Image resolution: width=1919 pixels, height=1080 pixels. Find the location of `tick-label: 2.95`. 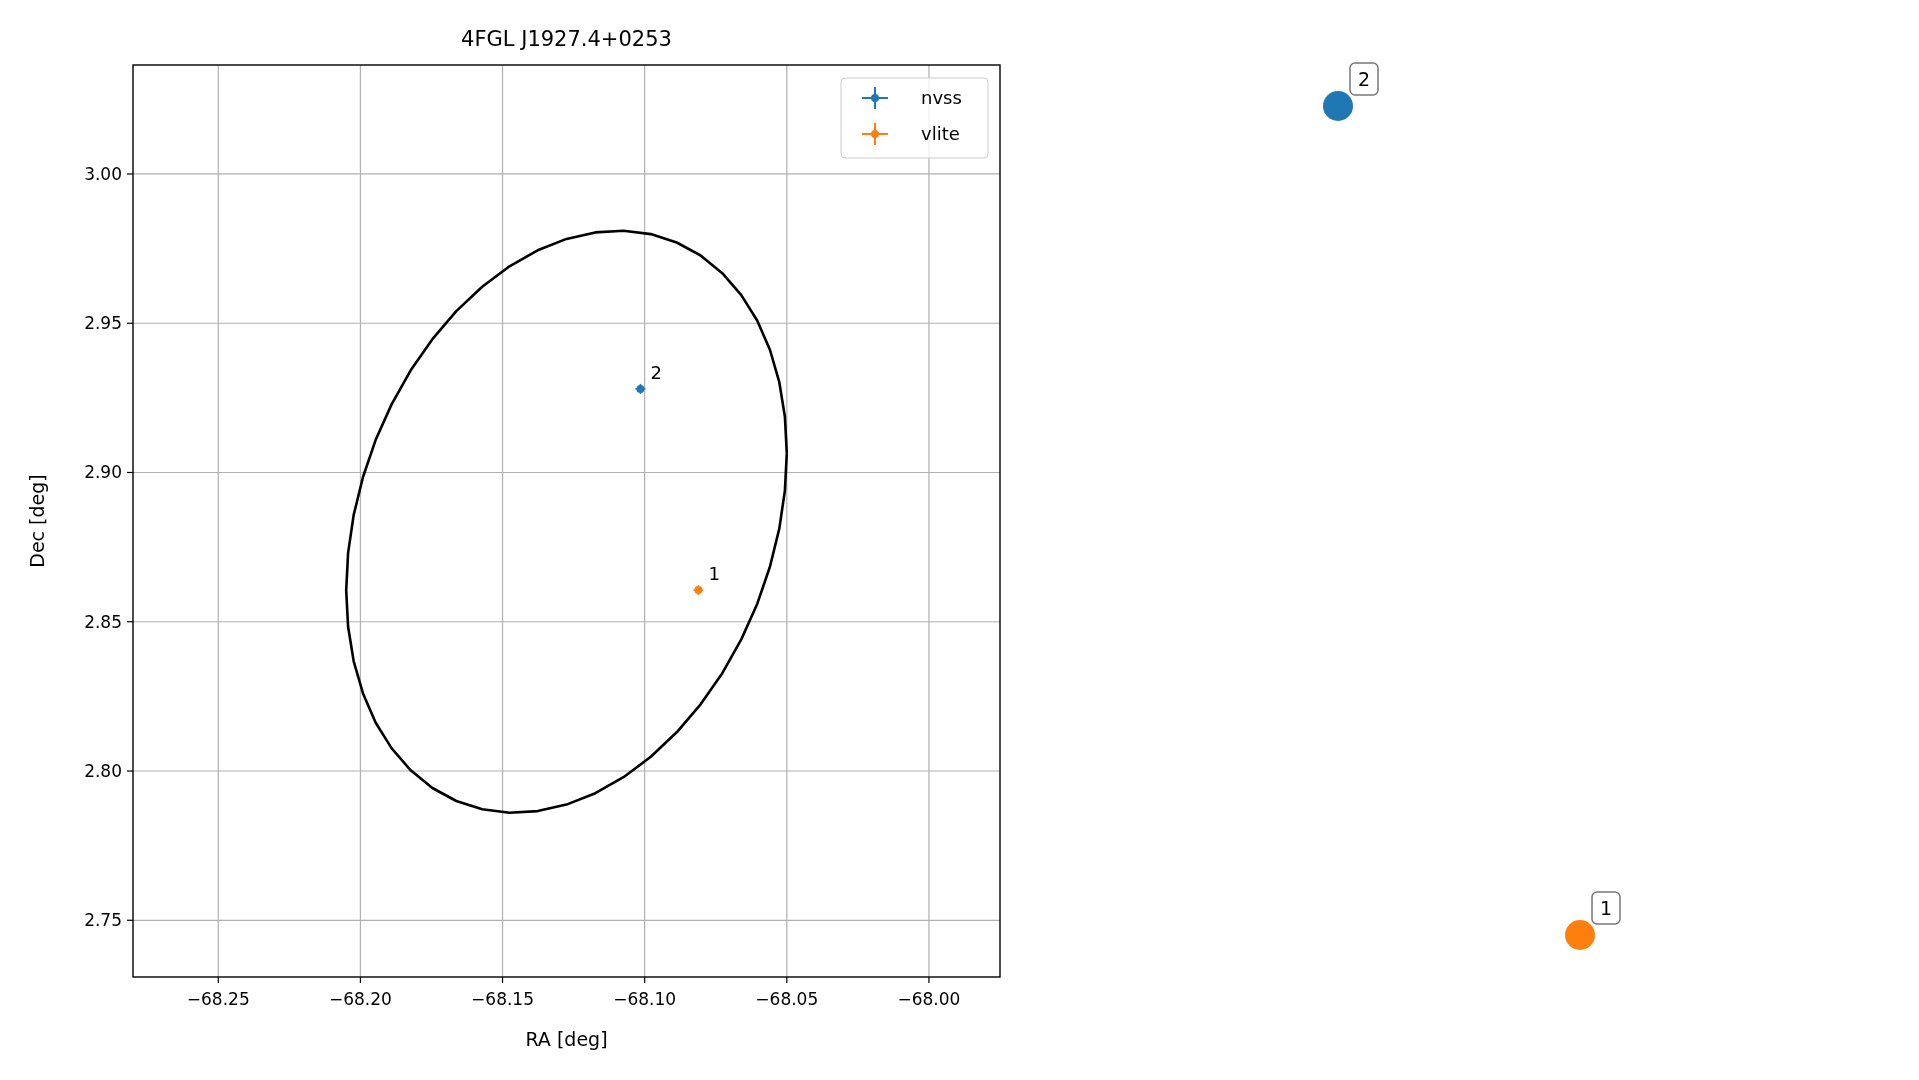

tick-label: 2.95 is located at coordinates (103, 323).